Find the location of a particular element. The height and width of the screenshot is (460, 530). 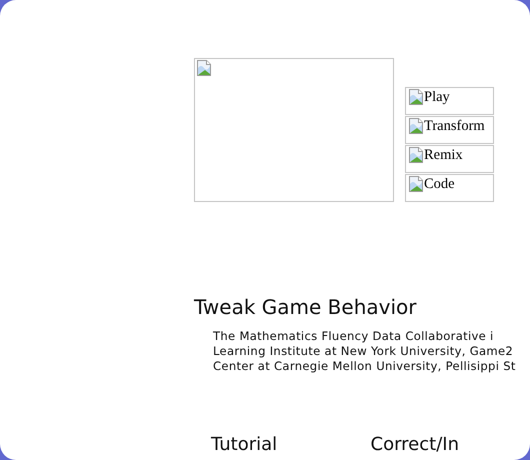

column-label: Correct/In is located at coordinates (415, 444).